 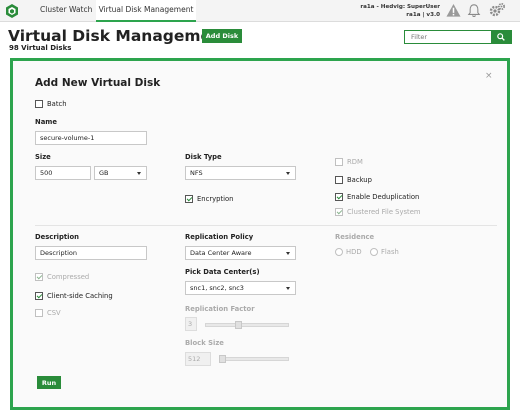 I want to click on encryption-checkbox-box, so click(x=189, y=199).